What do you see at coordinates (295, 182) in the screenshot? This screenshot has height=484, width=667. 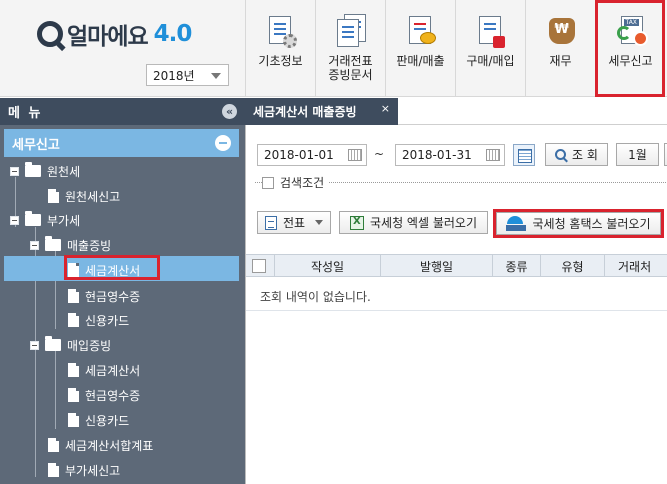 I see `search-condition-toggle: 검색조건` at bounding box center [295, 182].